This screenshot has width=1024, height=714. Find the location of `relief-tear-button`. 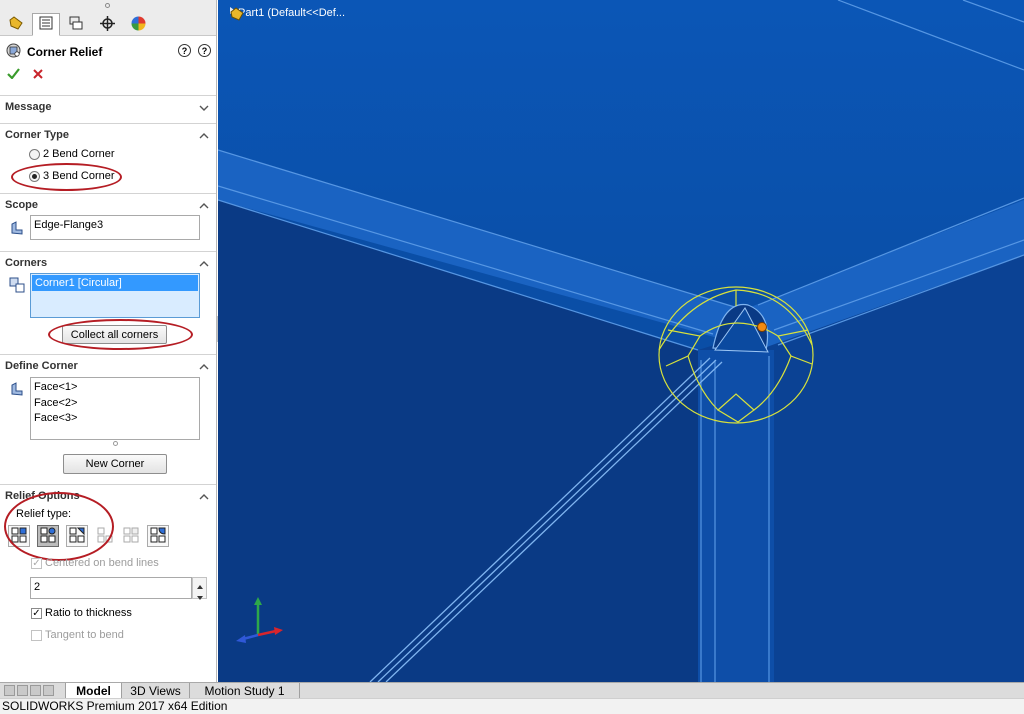

relief-tear-button is located at coordinates (77, 536).